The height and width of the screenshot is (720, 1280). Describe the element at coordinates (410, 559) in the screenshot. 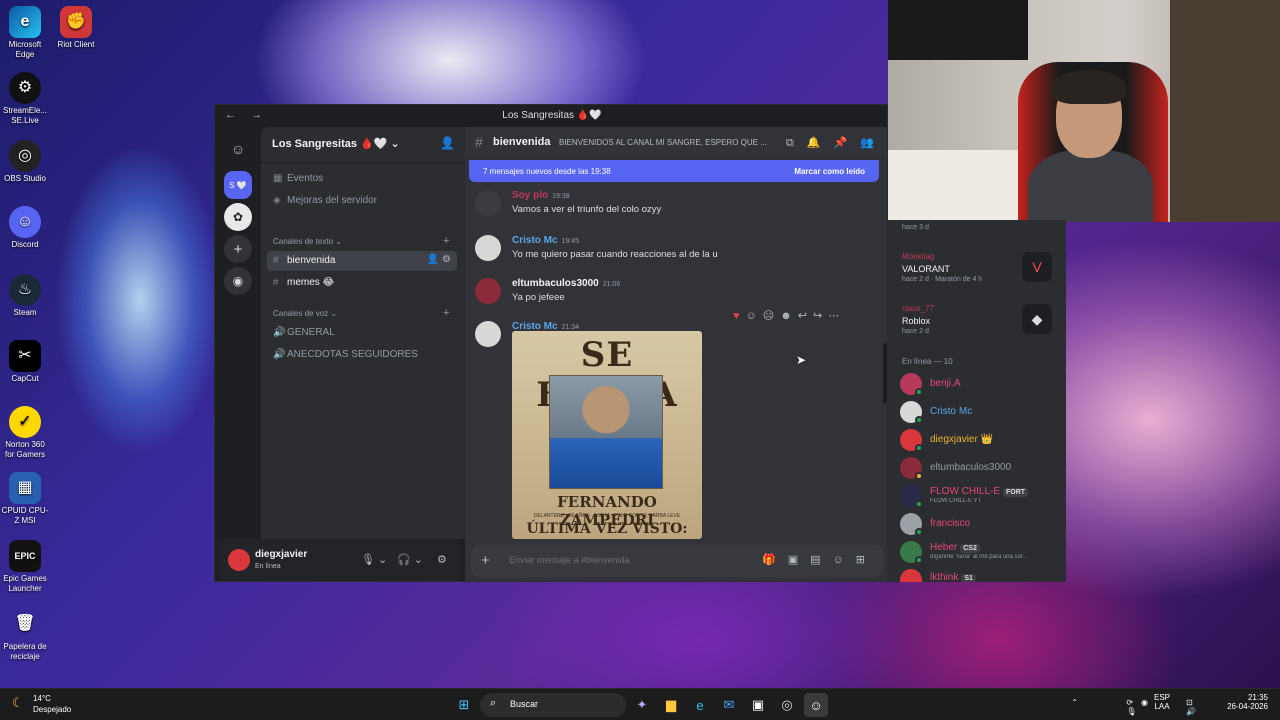

I see `headphones-icon: 🎧 ⌄` at that location.